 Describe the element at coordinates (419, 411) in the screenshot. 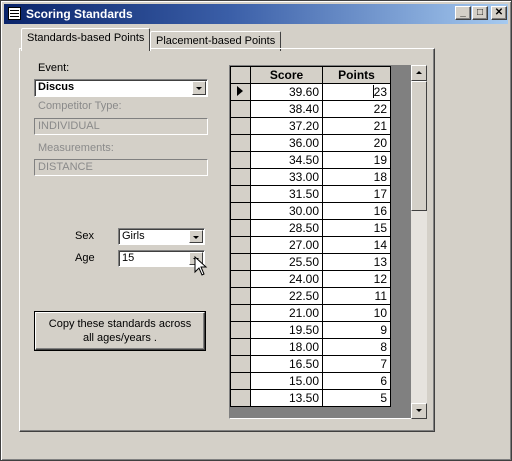

I see `scroll-down-icon` at that location.